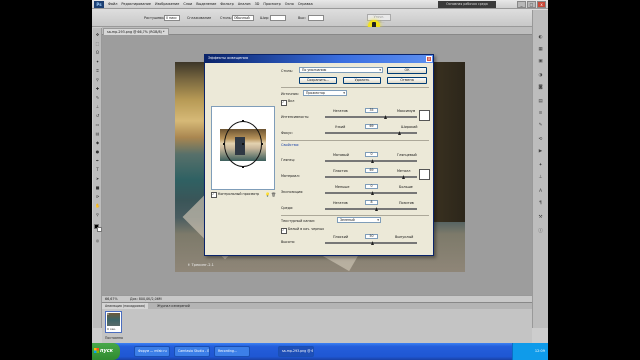  Describe the element at coordinates (136, 31) in the screenshot. I see `document-tab: sa-mp-293.png @ 66,7% (RGB/8) *` at that location.